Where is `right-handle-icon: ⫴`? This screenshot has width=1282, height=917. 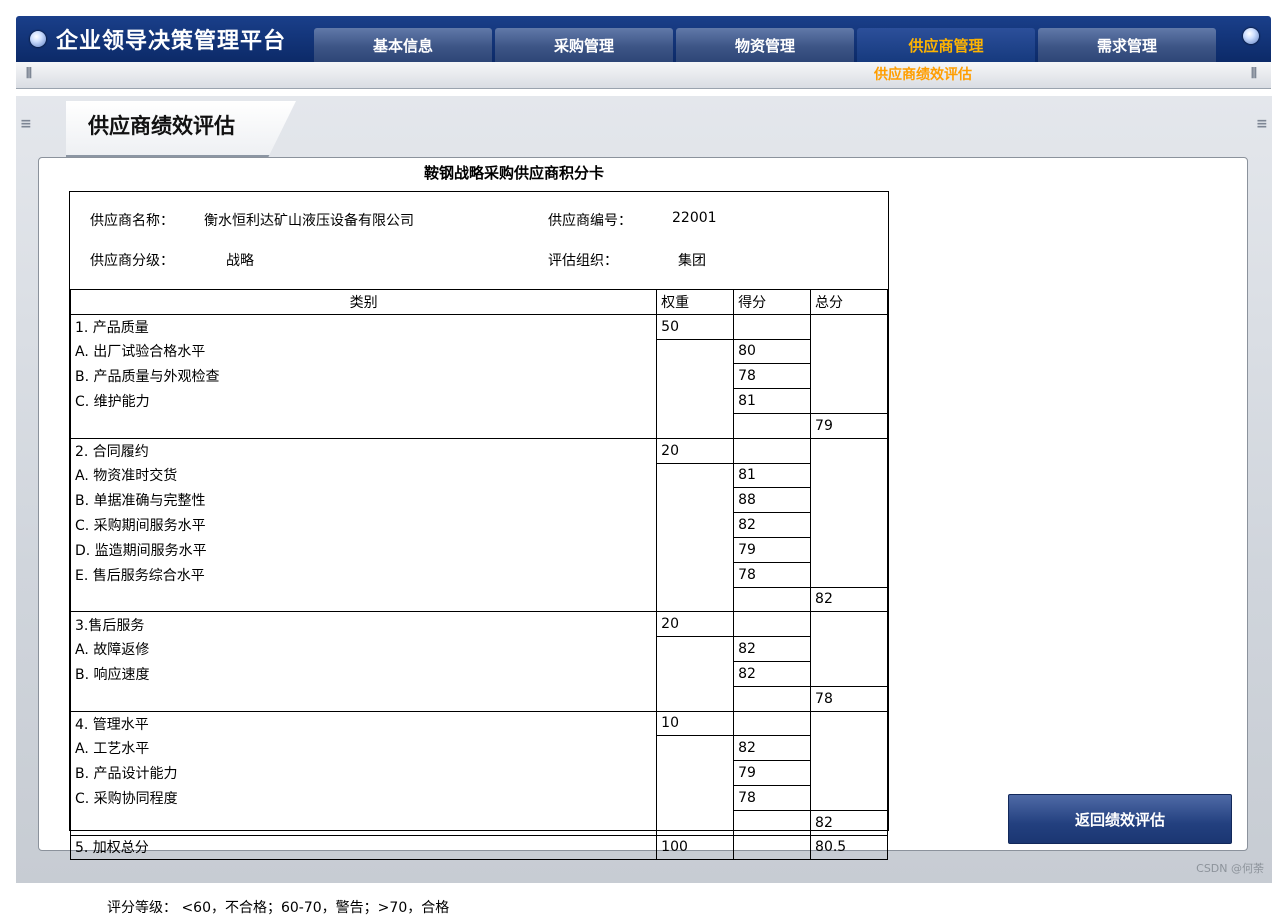
right-handle-icon: ⫴ is located at coordinates (1254, 74).